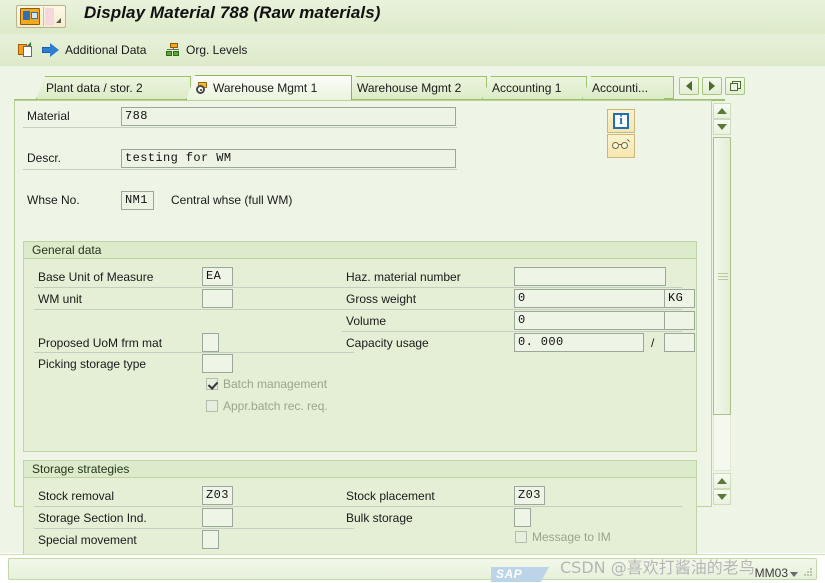 This screenshot has width=825, height=583. I want to click on bulk-storage-field, so click(522, 517).